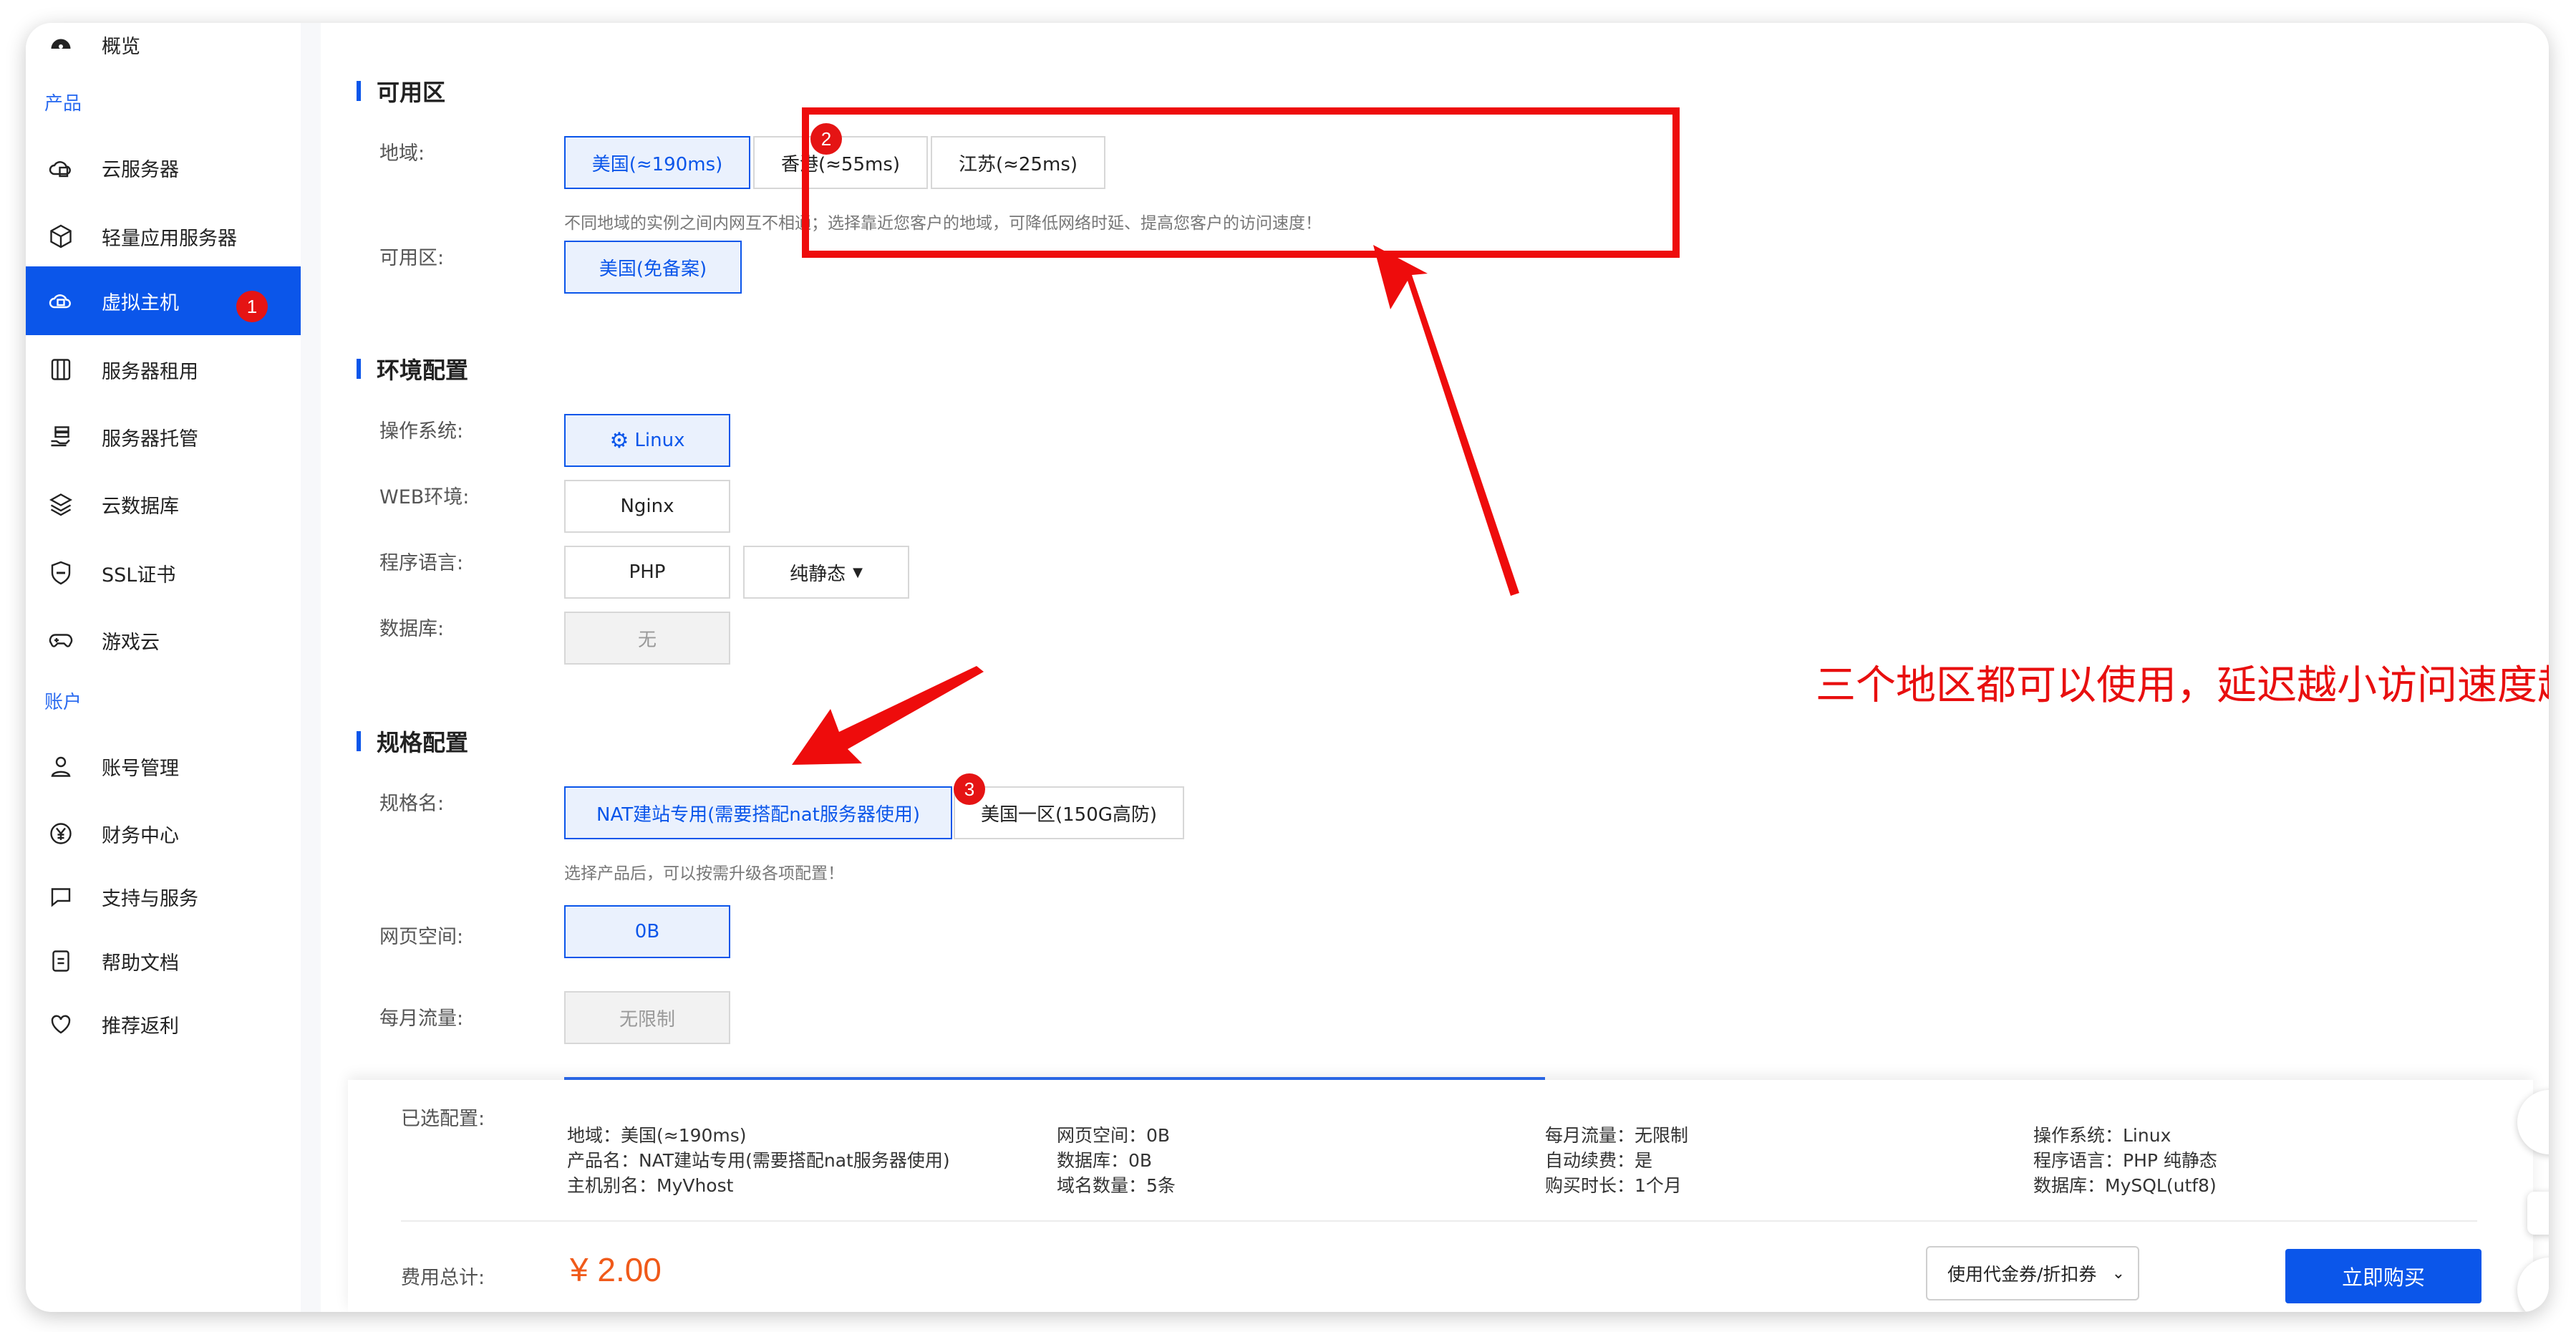 This screenshot has width=2576, height=1332. What do you see at coordinates (413, 368) in the screenshot?
I see `section-title-environment: 环境配置` at bounding box center [413, 368].